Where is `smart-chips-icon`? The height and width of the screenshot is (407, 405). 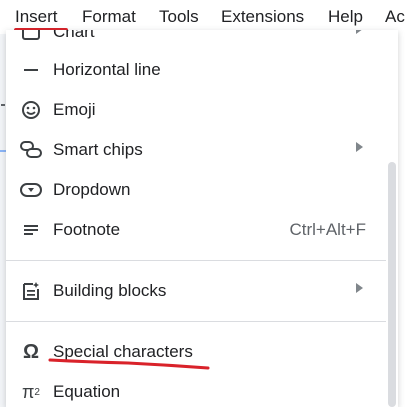 smart-chips-icon is located at coordinates (31, 150).